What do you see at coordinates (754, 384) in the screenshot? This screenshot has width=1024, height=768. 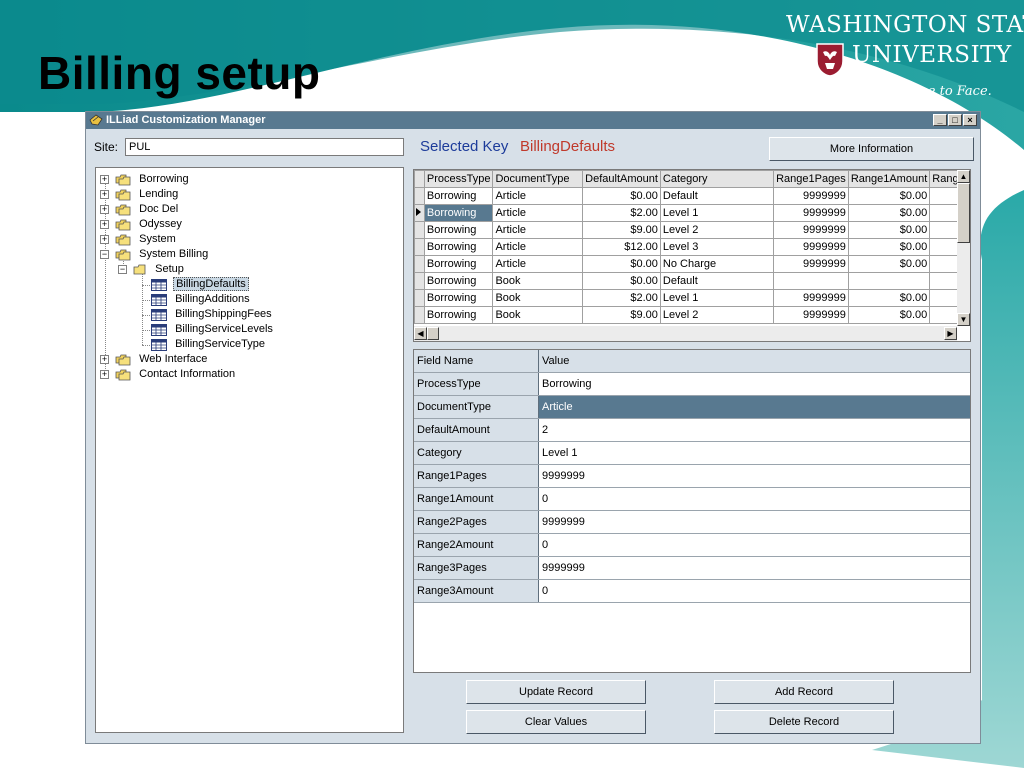 I see `field-value-input: Borrowing` at bounding box center [754, 384].